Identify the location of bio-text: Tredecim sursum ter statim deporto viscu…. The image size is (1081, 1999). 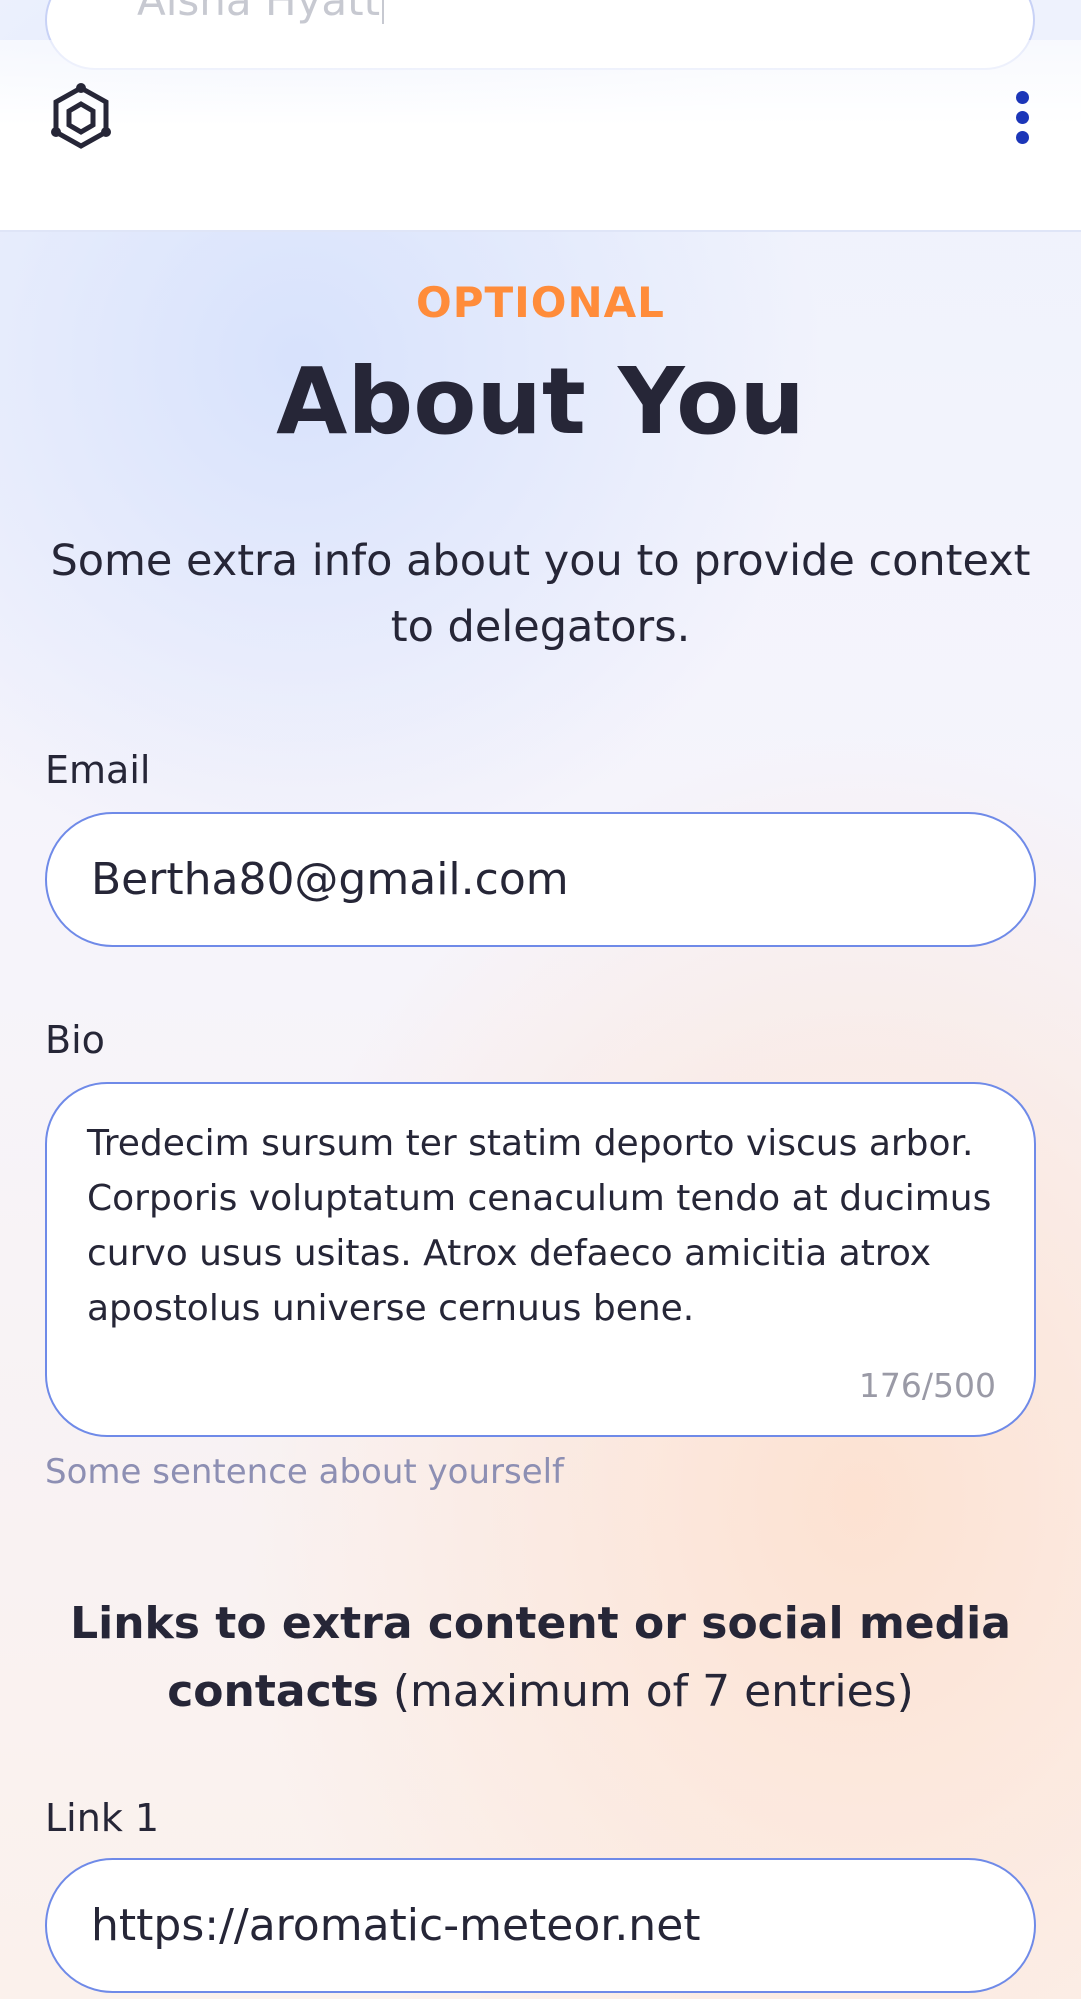
(539, 1226).